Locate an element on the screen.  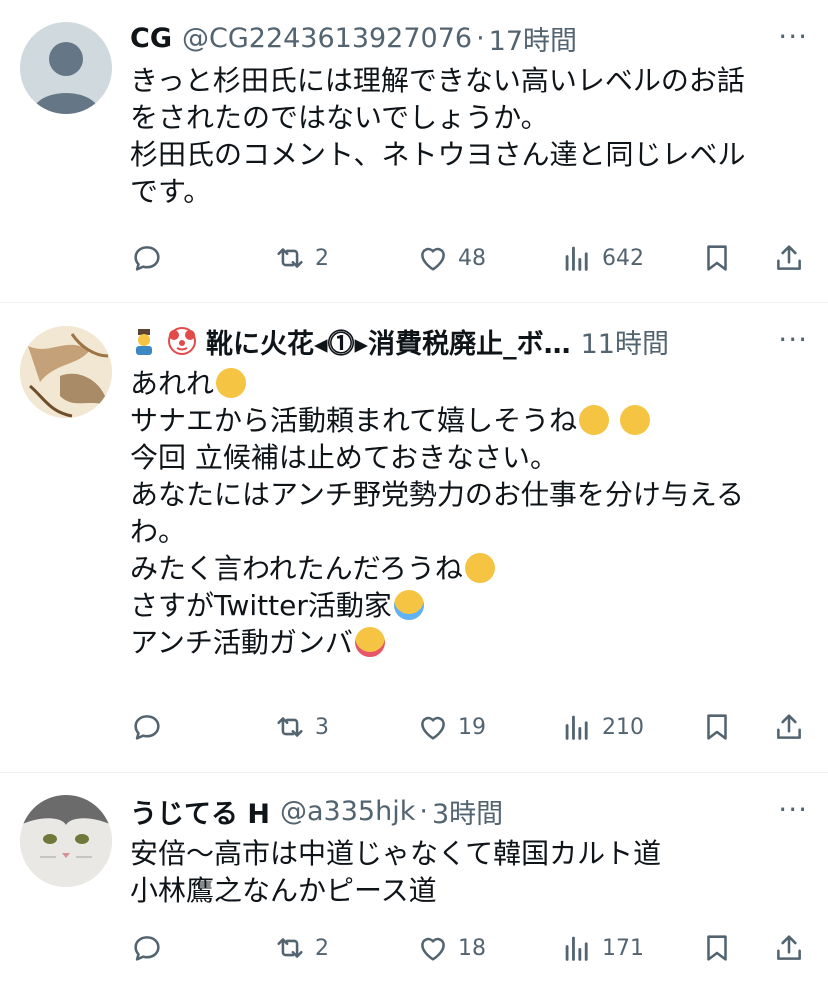
tweet-line: サナエから活動頼まれて嬉しそうね is located at coordinates (469, 420).